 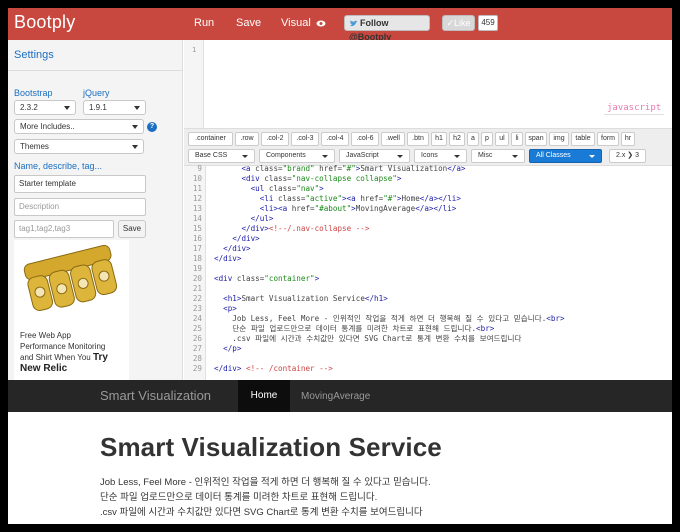 I want to click on themes-select: Themes, so click(x=79, y=146).